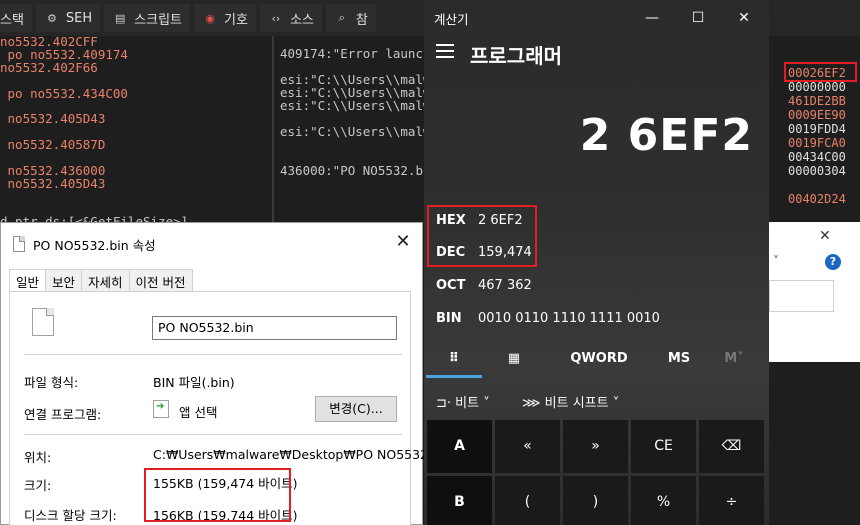 The width and height of the screenshot is (860, 525). I want to click on help-icon: ?, so click(833, 262).